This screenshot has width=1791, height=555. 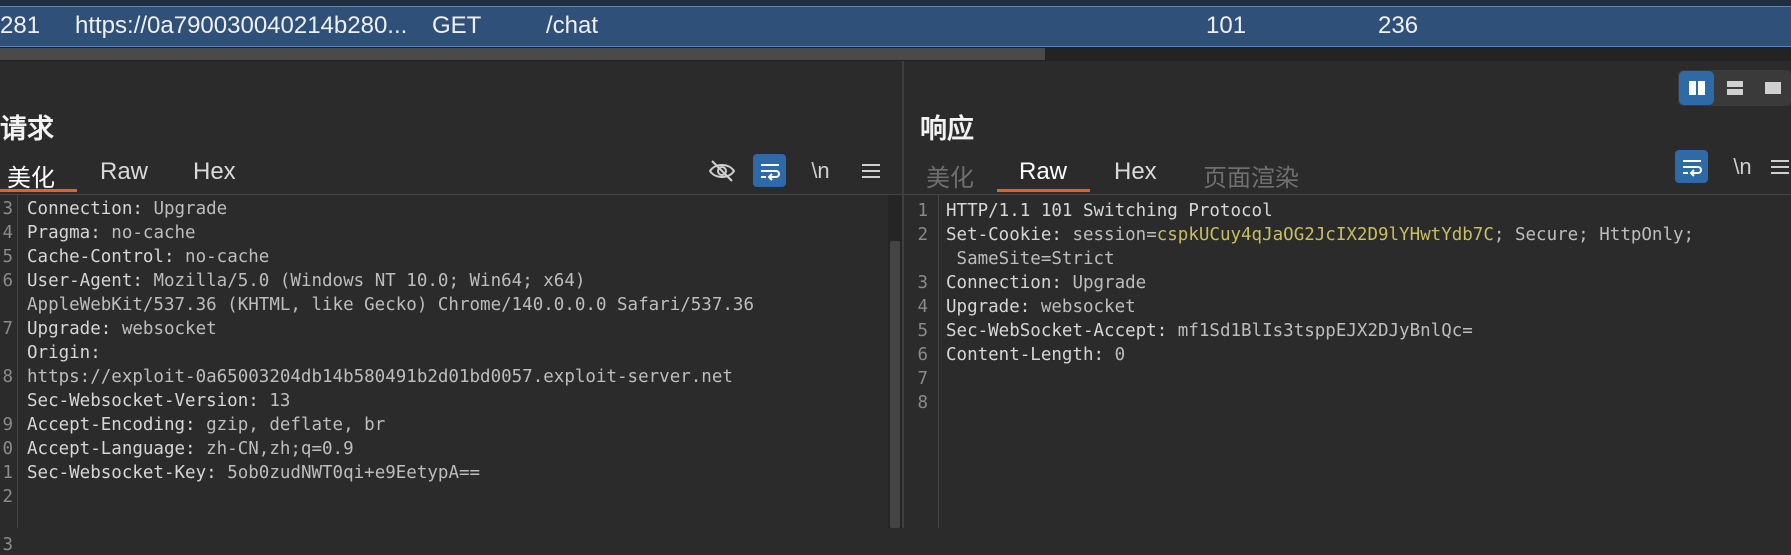 What do you see at coordinates (9, 375) in the screenshot?
I see `line-number-gutter: 3 4 5 6 7 8 9 0 1 2 3` at bounding box center [9, 375].